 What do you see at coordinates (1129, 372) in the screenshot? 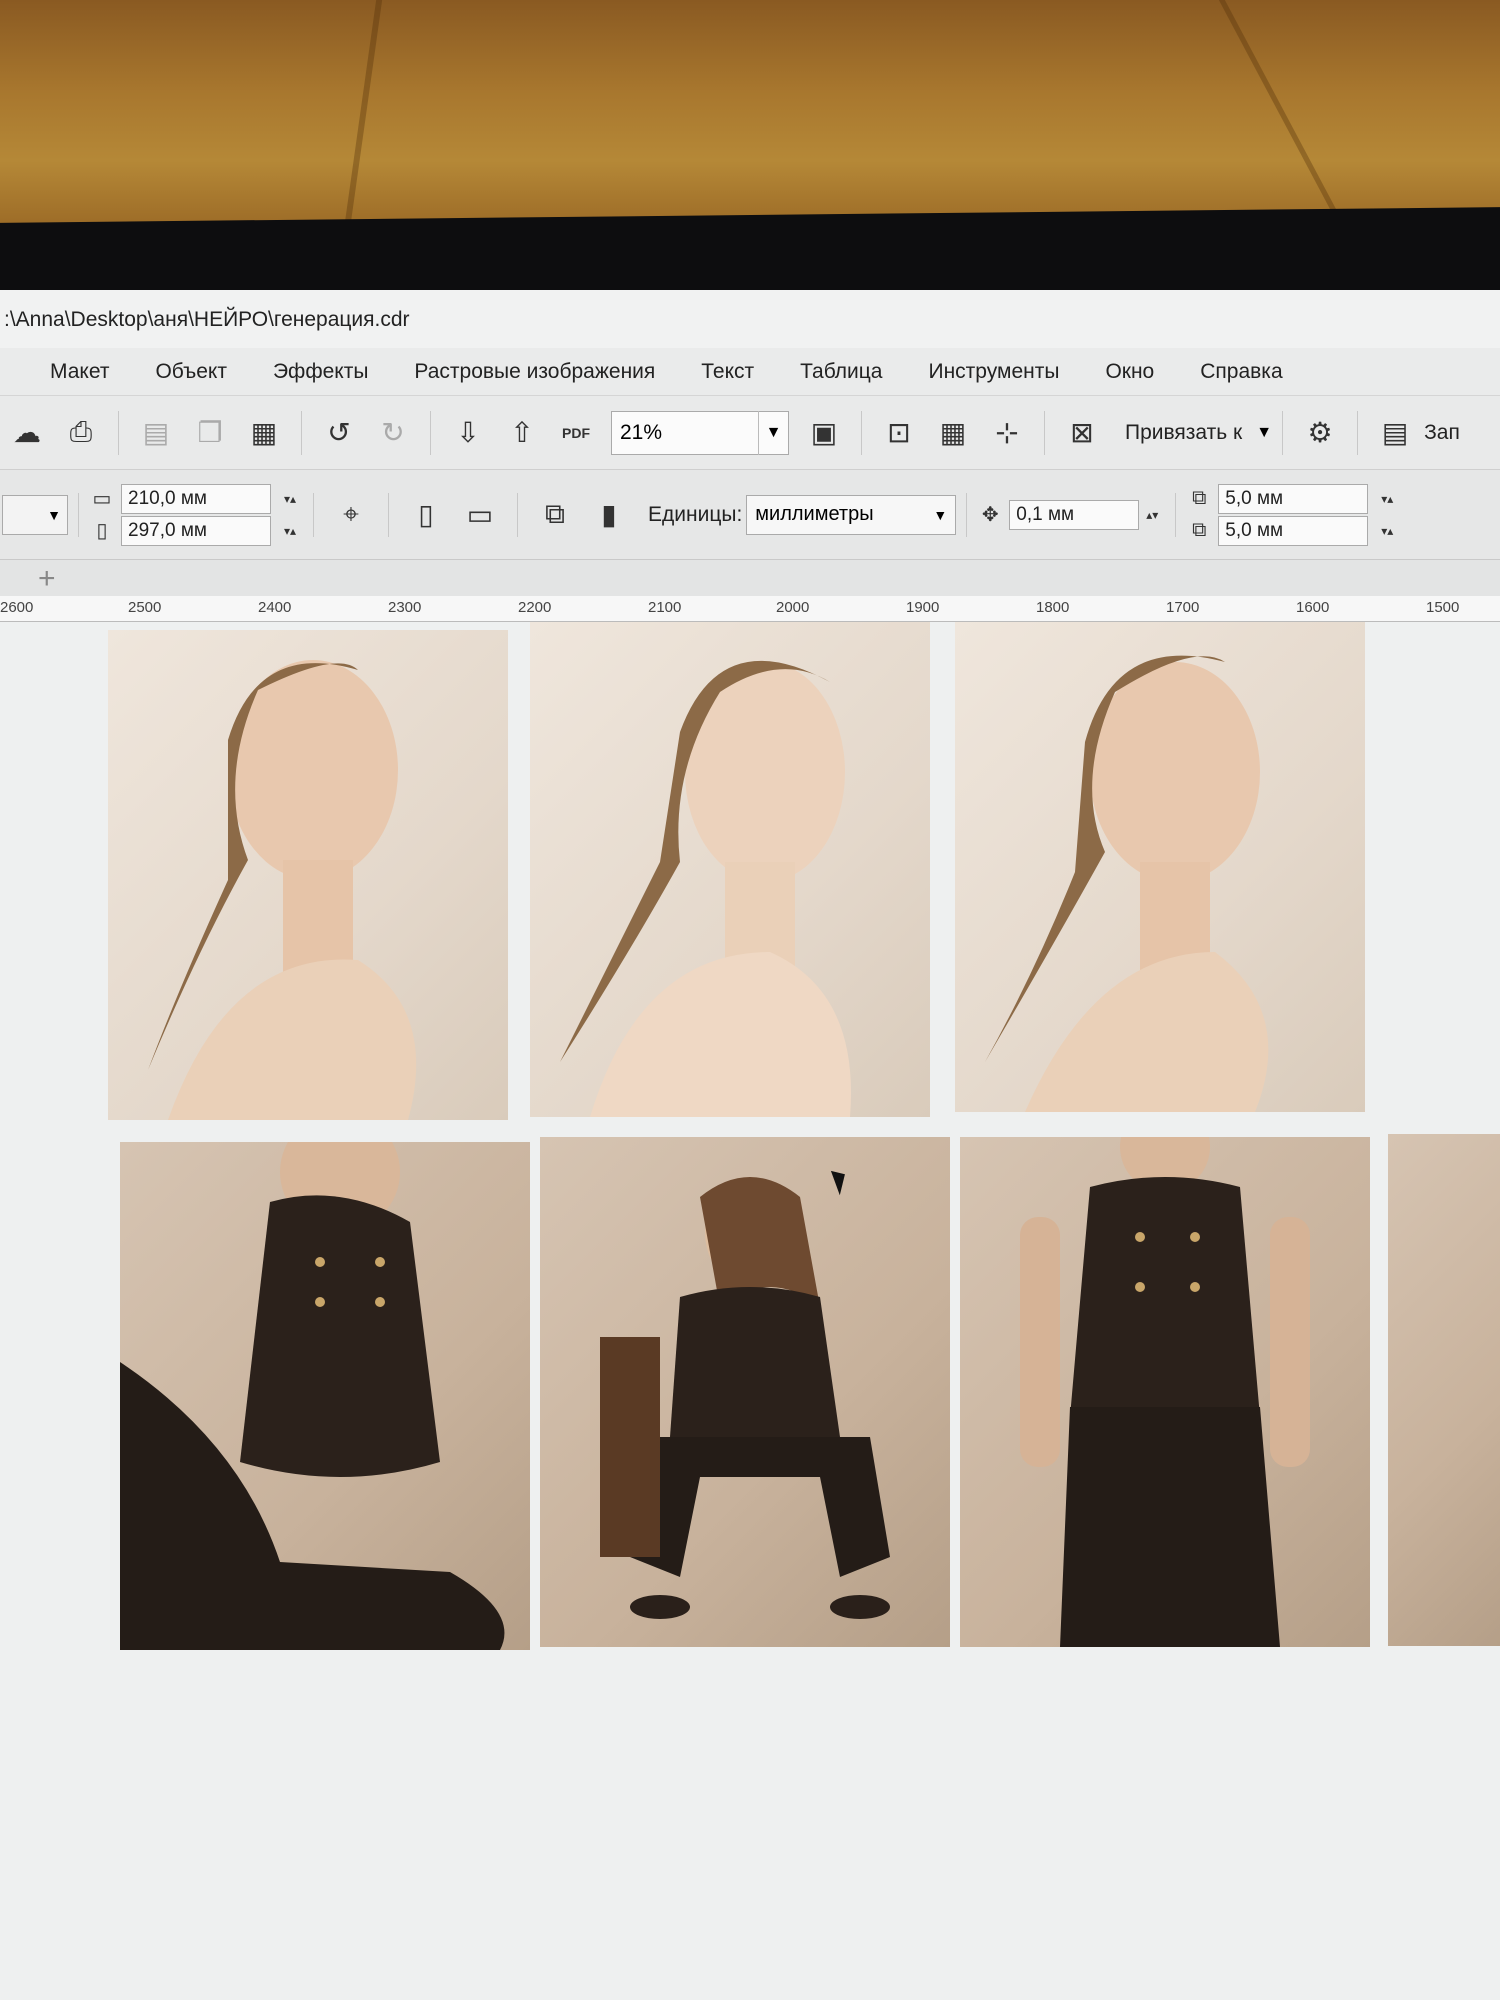
I see `menu-window: Окно` at bounding box center [1129, 372].